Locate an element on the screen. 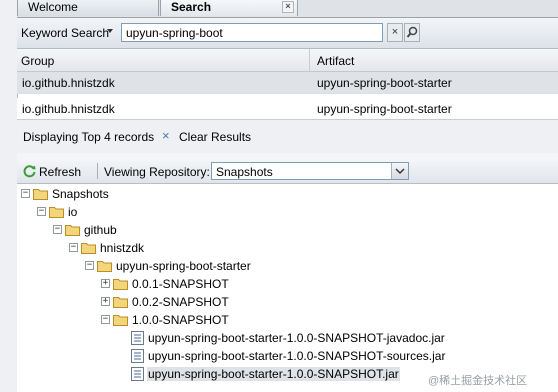 Image resolution: width=558 pixels, height=392 pixels. tab-search: Search × is located at coordinates (229, 8).